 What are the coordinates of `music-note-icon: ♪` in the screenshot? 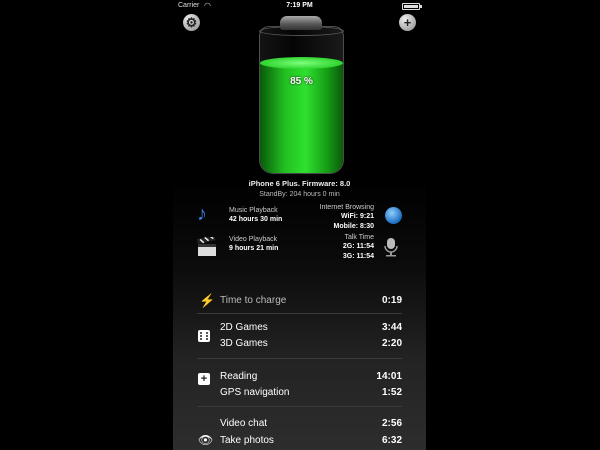 It's located at (202, 214).